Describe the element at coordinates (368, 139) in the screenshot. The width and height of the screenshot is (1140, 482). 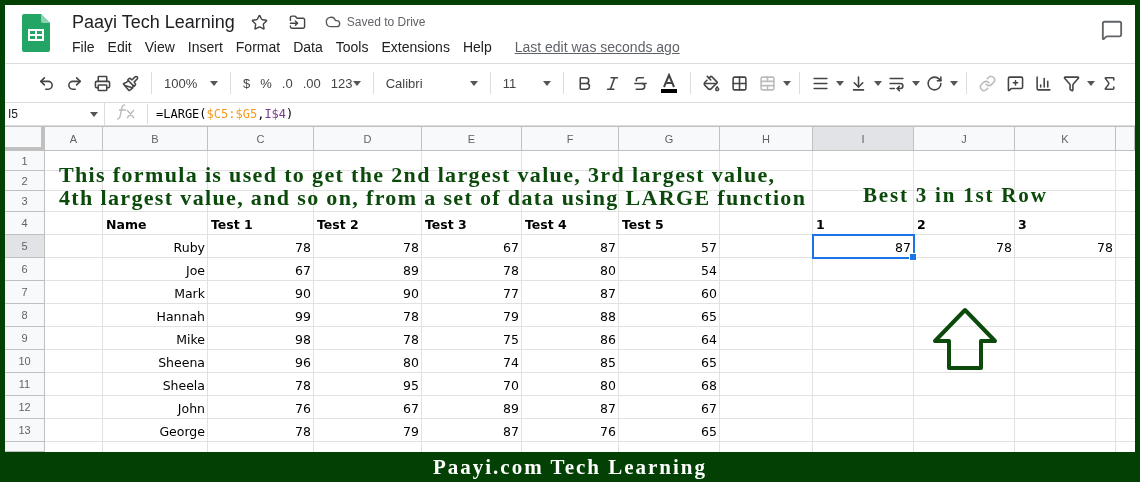
I see `column-header: D` at that location.